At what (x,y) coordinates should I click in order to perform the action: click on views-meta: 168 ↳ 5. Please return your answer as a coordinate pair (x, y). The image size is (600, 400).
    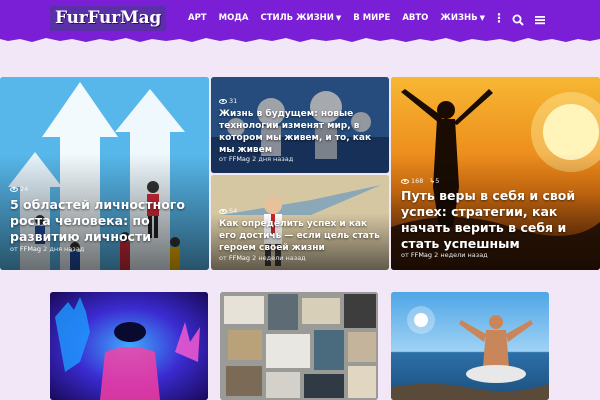
    Looking at the image, I should click on (420, 181).